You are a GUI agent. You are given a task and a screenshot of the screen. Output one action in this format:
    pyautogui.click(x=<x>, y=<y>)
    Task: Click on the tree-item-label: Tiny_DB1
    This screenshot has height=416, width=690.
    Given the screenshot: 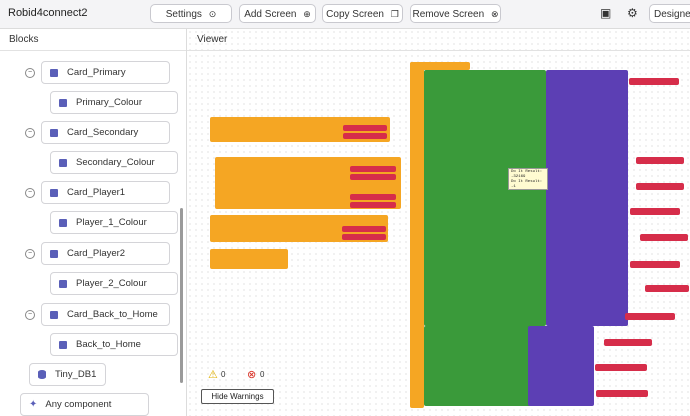 What is the action you would take?
    pyautogui.click(x=76, y=374)
    